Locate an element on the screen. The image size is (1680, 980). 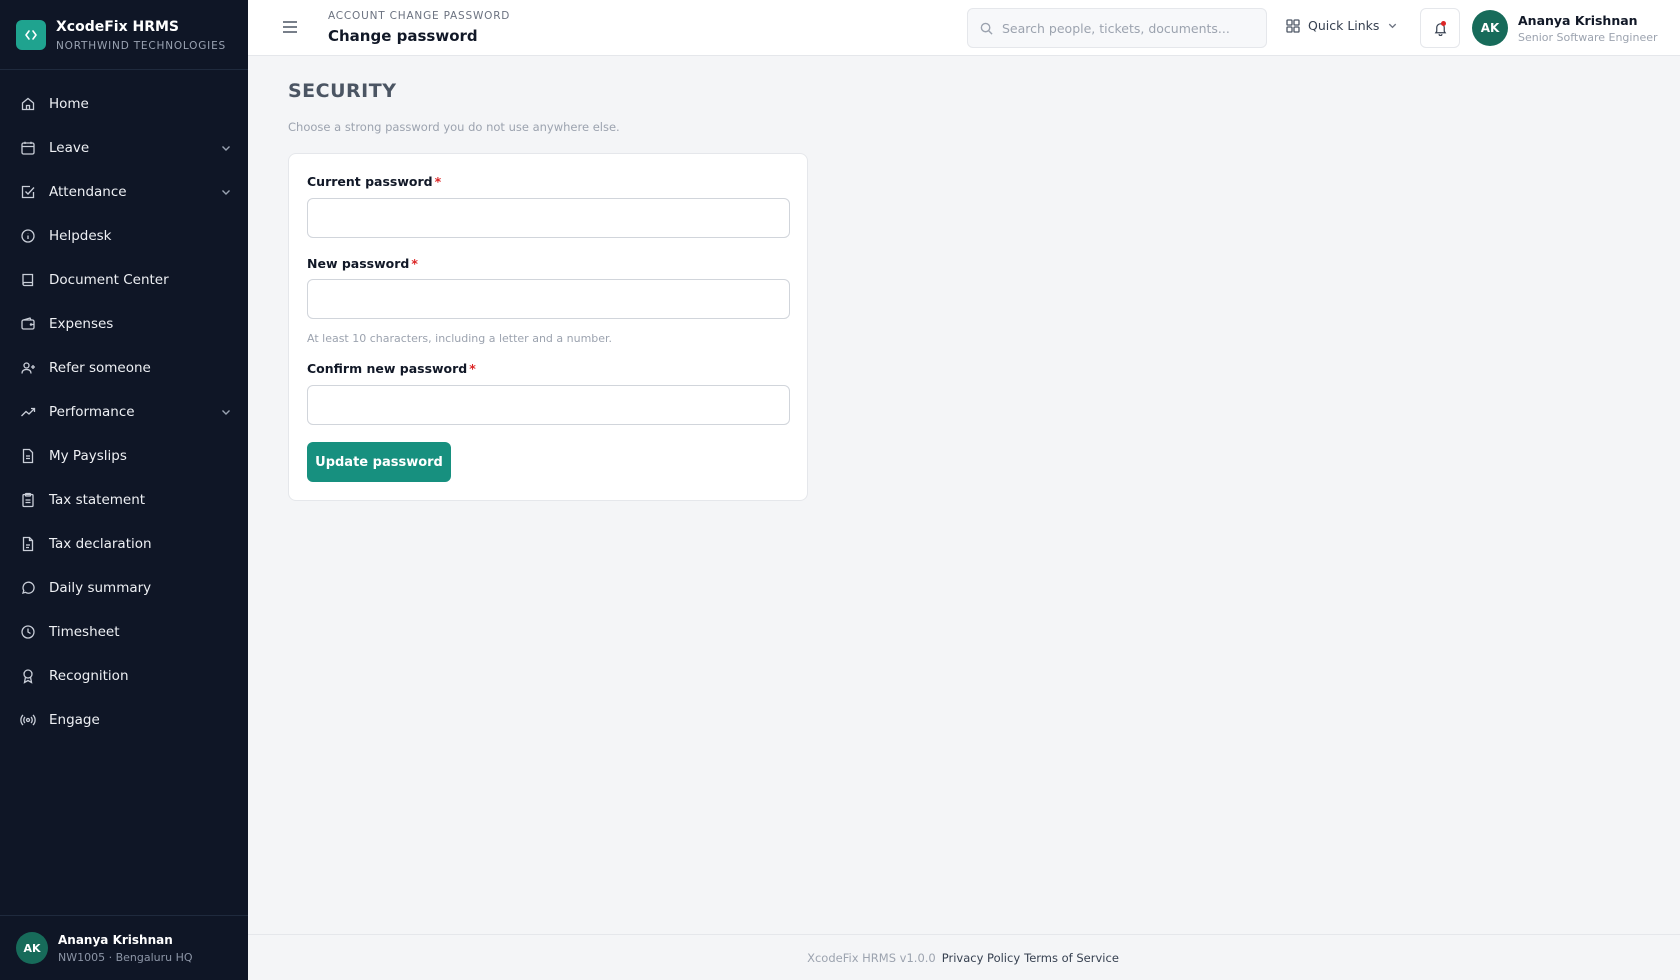
sidebar-item-label: Leave is located at coordinates (69, 148).